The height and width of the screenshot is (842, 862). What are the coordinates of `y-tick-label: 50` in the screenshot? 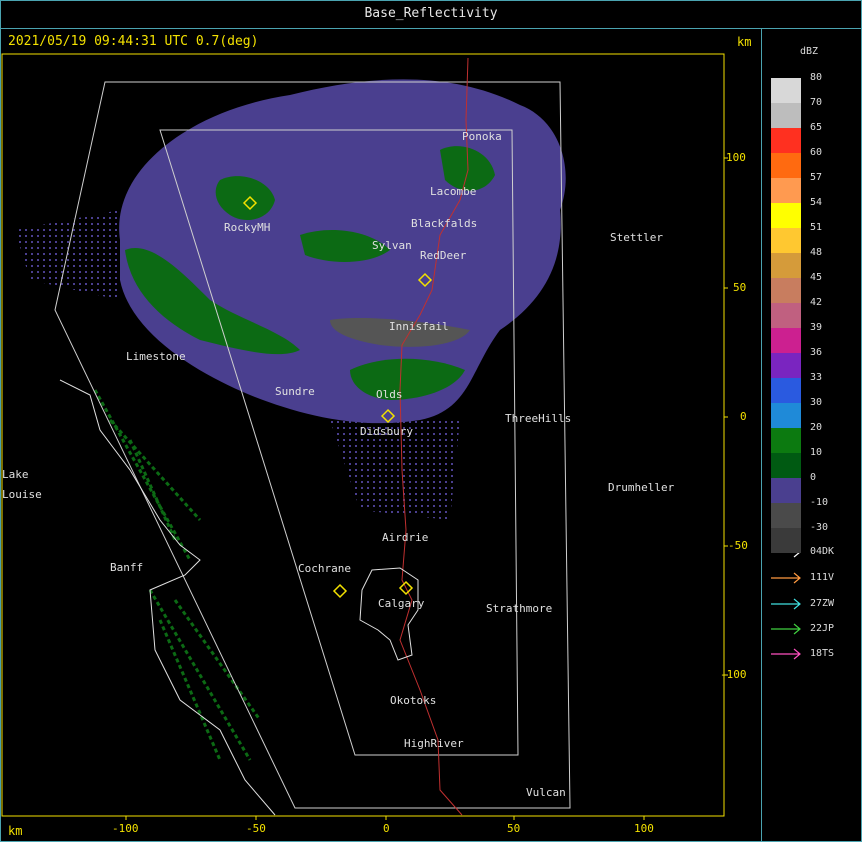 It's located at (740, 287).